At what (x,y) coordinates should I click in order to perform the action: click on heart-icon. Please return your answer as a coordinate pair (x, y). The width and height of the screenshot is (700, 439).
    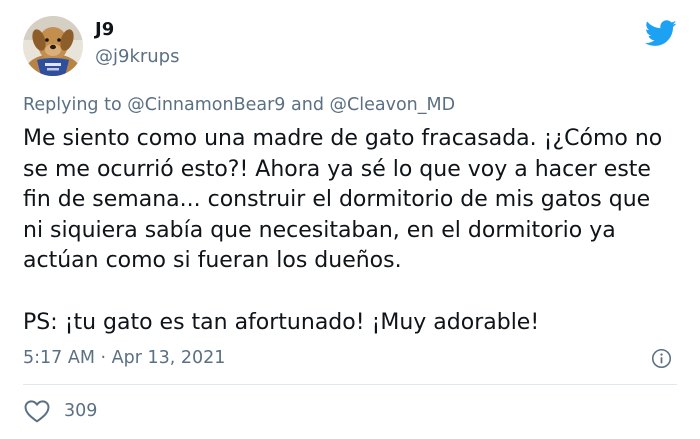
    Looking at the image, I should click on (37, 411).